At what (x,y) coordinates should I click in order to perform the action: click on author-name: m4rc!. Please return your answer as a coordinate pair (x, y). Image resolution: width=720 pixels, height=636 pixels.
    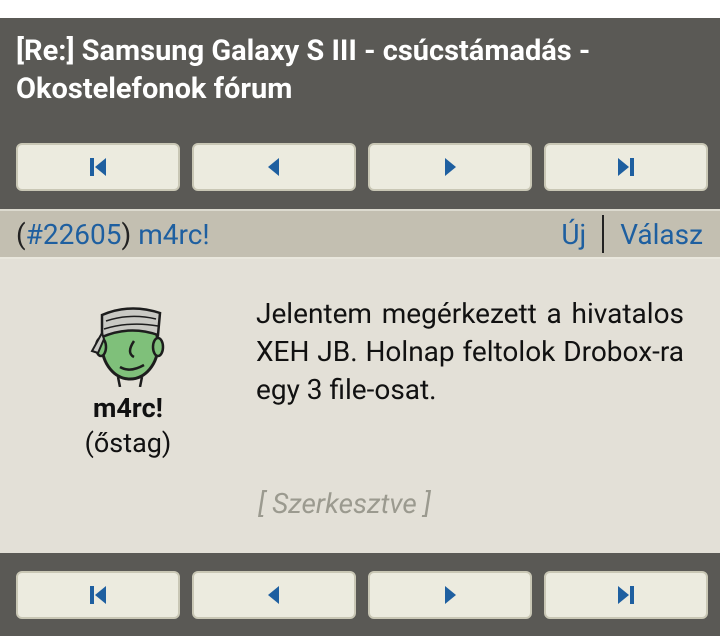
    Looking at the image, I should click on (128, 408).